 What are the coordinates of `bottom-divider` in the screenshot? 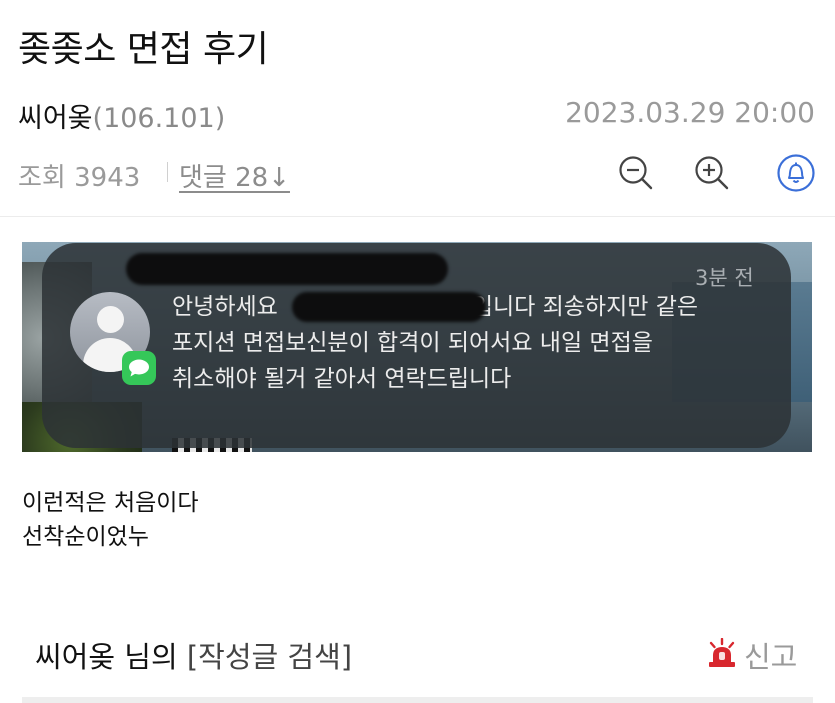 It's located at (417, 700).